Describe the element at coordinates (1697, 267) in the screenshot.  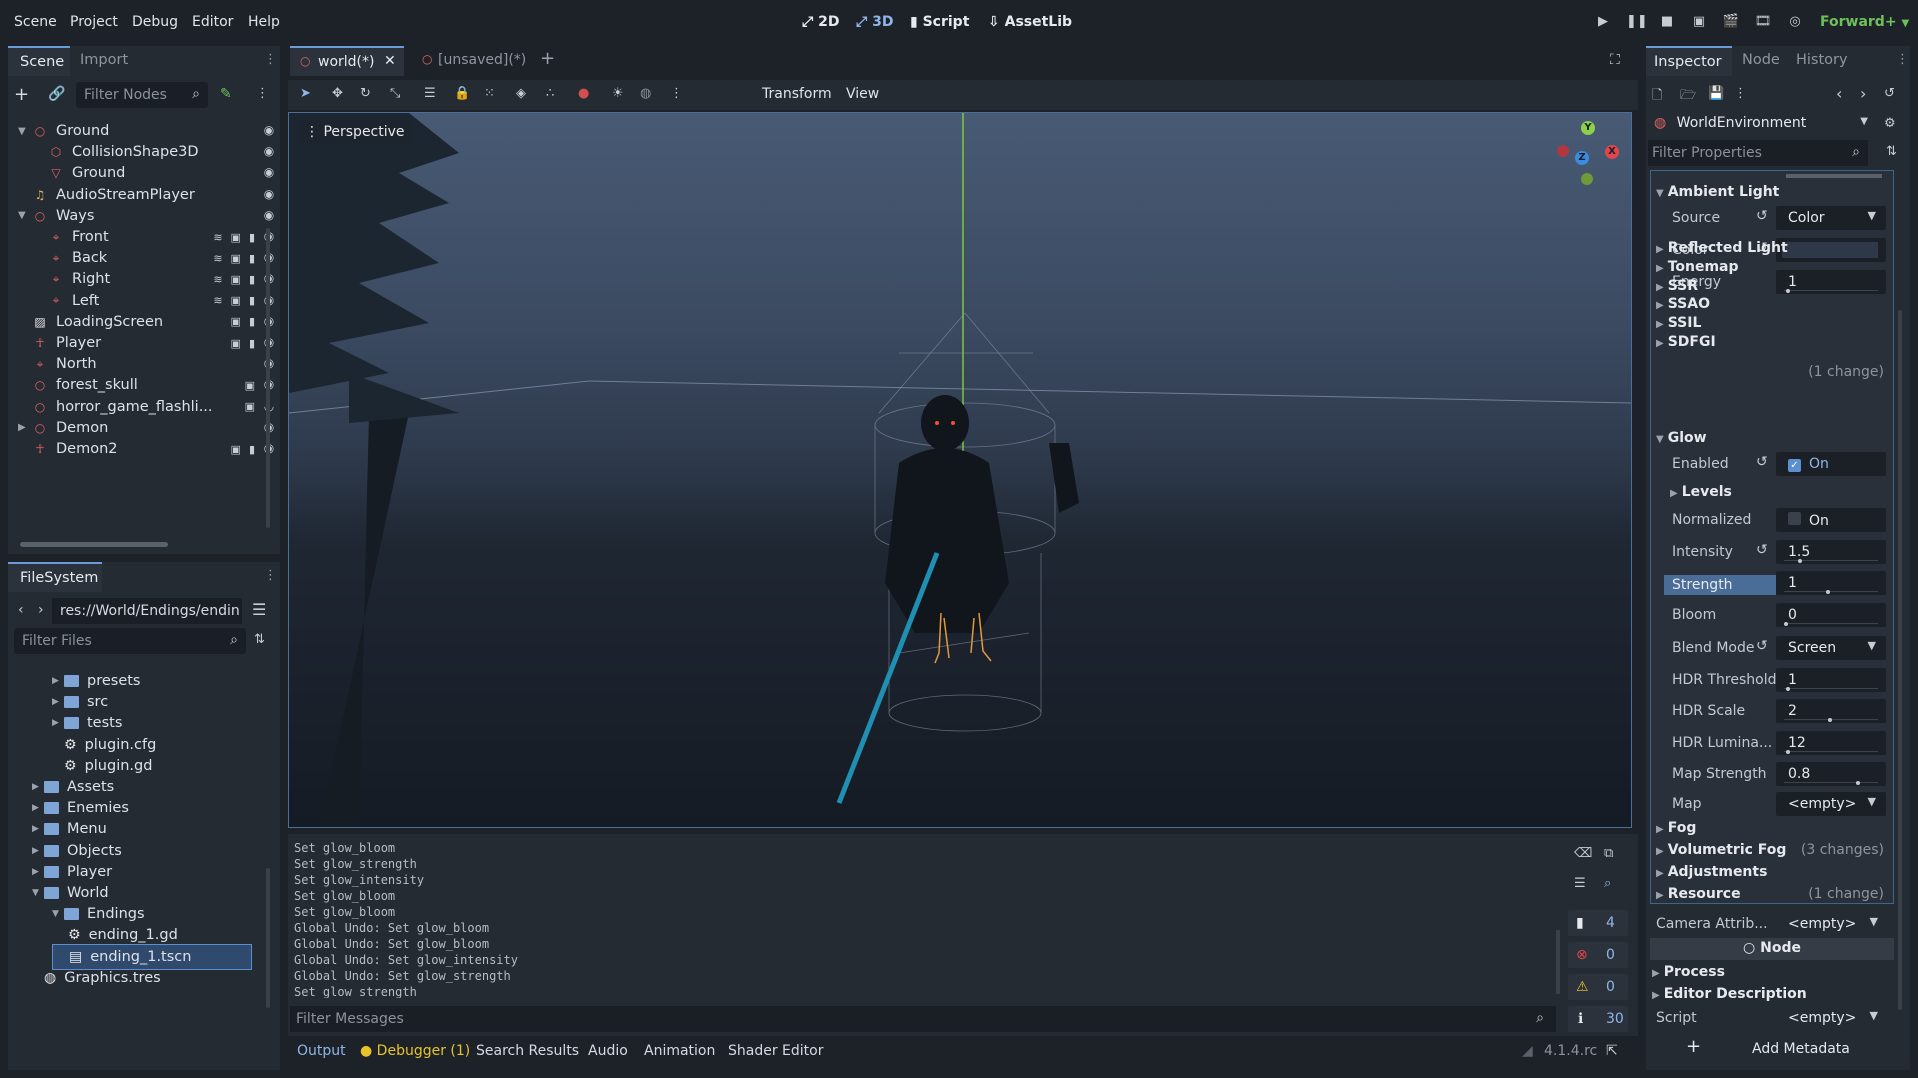
I see `section-tonemap: ▶ Tonemap` at that location.